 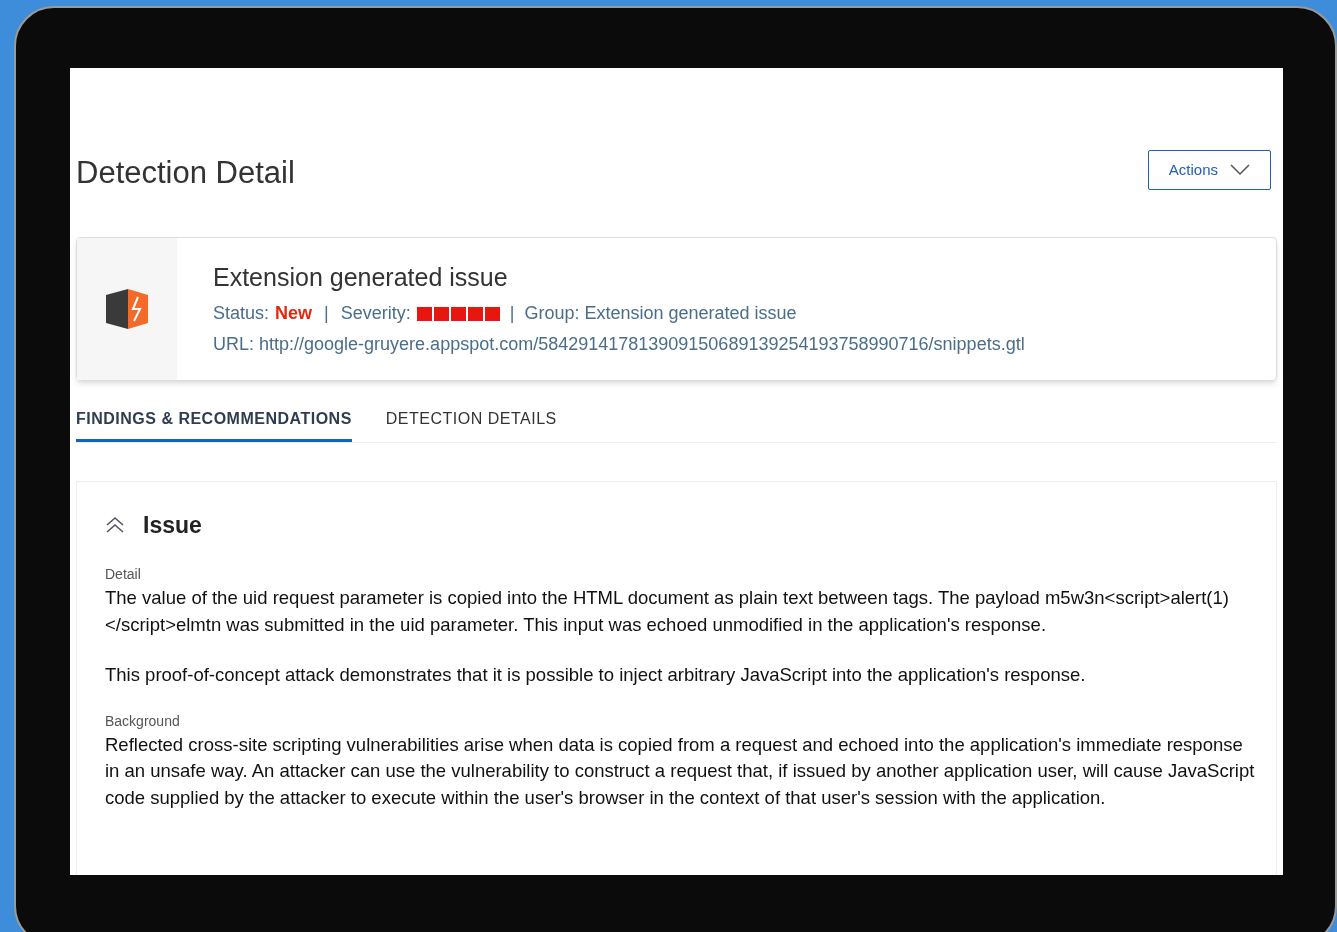 What do you see at coordinates (375, 314) in the screenshot?
I see `severity-label: Severity:` at bounding box center [375, 314].